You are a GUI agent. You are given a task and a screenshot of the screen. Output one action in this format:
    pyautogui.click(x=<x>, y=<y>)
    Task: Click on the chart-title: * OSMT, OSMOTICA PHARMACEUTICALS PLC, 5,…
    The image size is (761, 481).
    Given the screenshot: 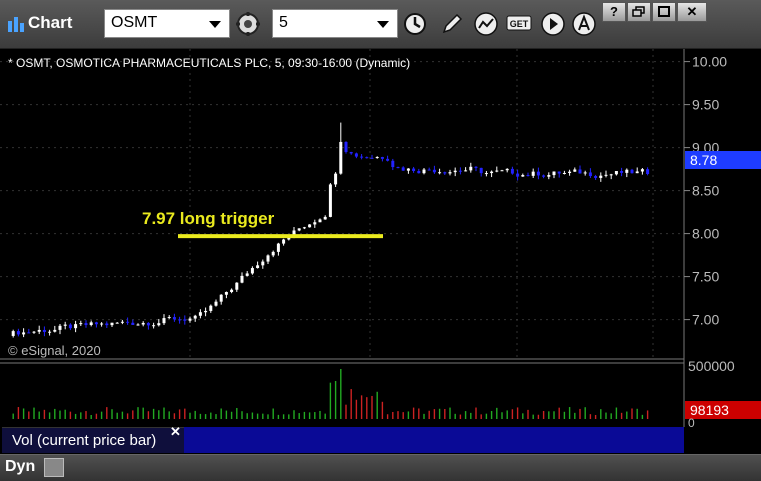 What is the action you would take?
    pyautogui.click(x=209, y=63)
    